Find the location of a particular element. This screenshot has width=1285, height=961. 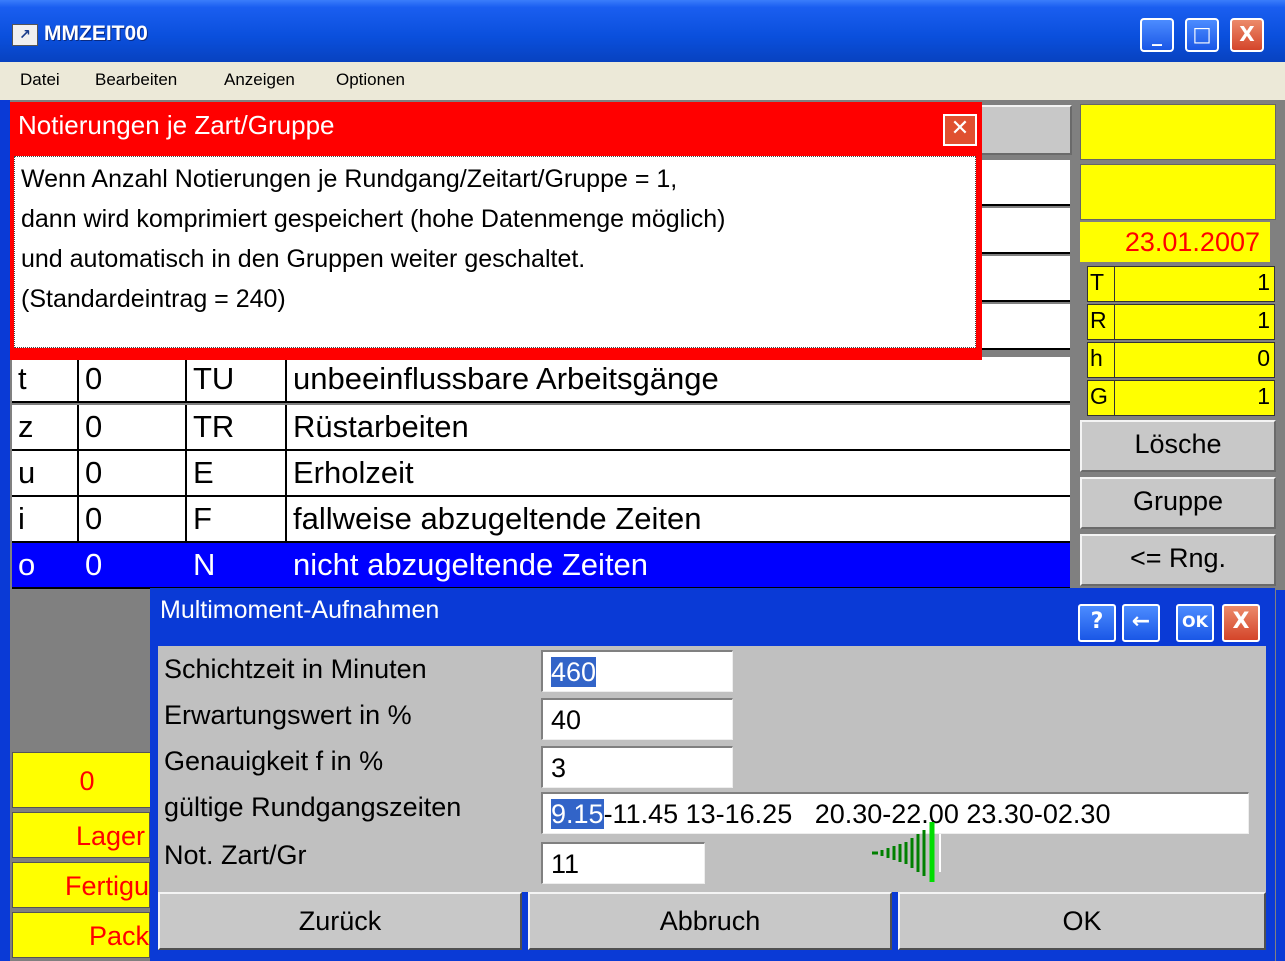

loesche-button: Lösche is located at coordinates (1178, 446).